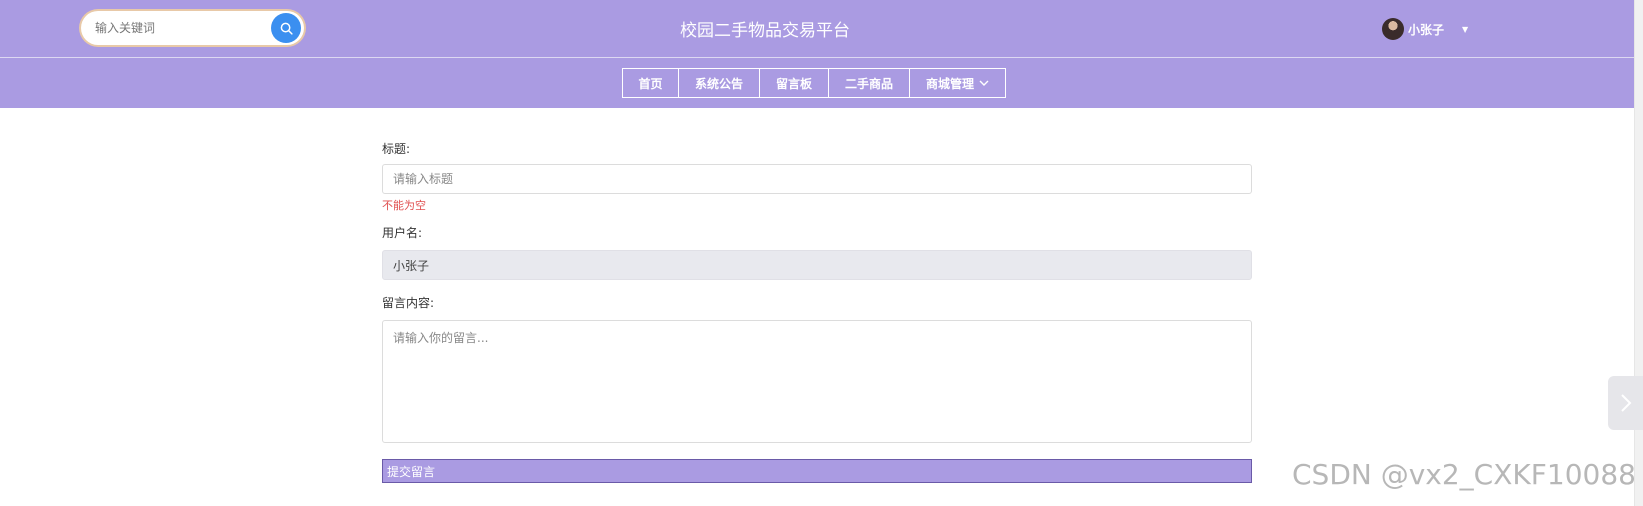  What do you see at coordinates (869, 83) in the screenshot?
I see `nav-item-second-hand-goods: 二手商品` at bounding box center [869, 83].